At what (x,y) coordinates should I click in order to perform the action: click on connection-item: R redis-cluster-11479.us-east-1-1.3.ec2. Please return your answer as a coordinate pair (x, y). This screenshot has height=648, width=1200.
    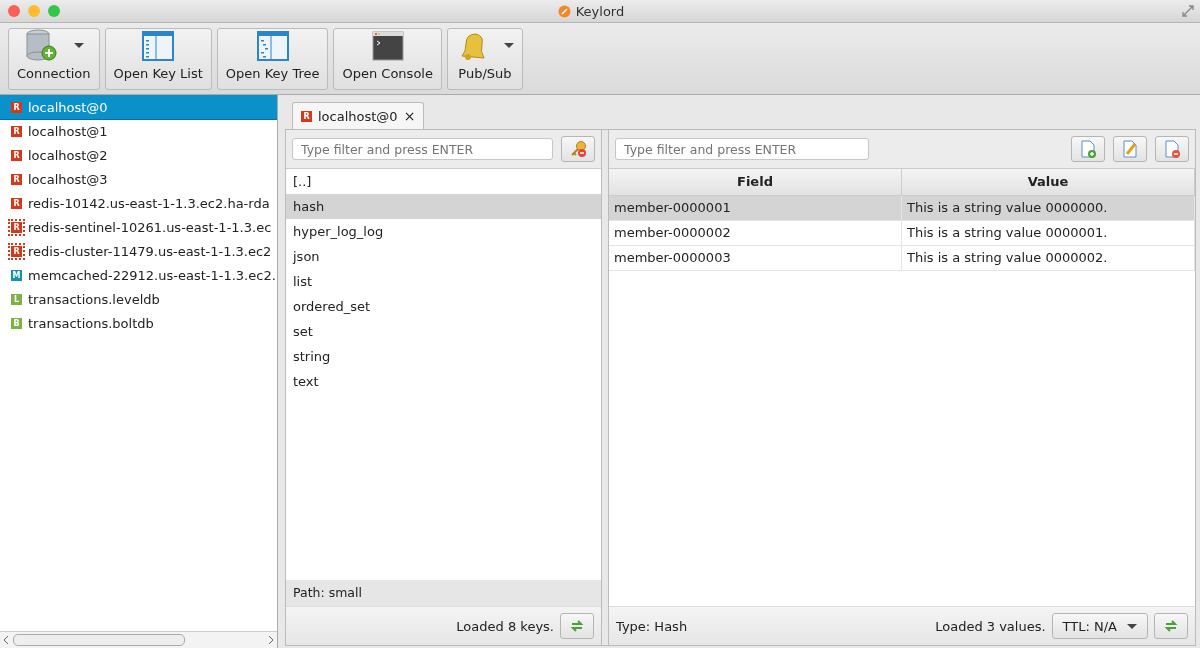
    Looking at the image, I should click on (138, 251).